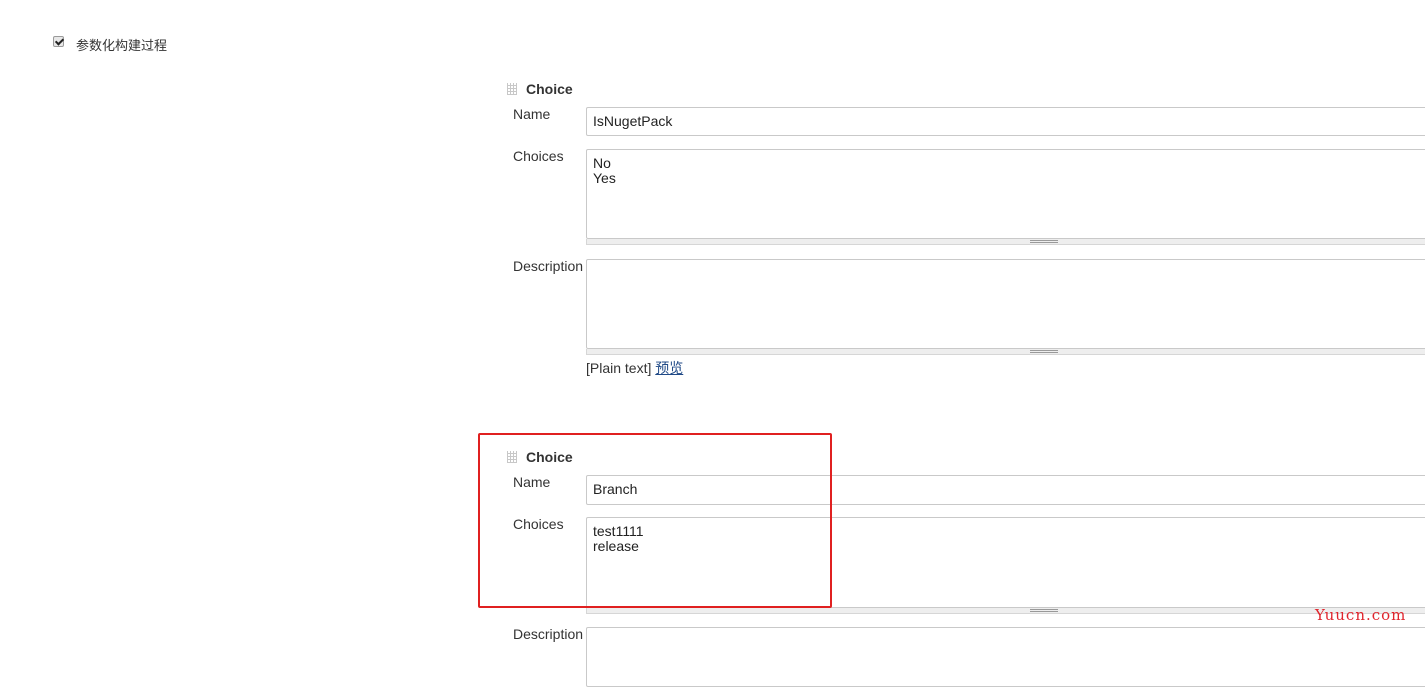 The image size is (1425, 687). Describe the element at coordinates (669, 368) in the screenshot. I see `preview-link: 预览` at that location.